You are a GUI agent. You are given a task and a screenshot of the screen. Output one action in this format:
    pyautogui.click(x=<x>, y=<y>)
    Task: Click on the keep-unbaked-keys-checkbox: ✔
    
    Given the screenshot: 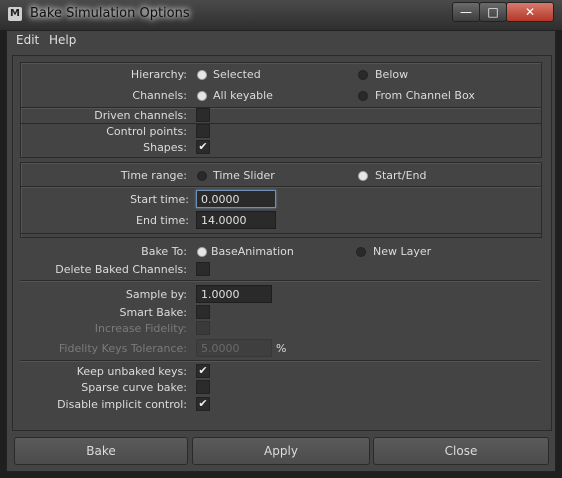 What is the action you would take?
    pyautogui.click(x=203, y=371)
    